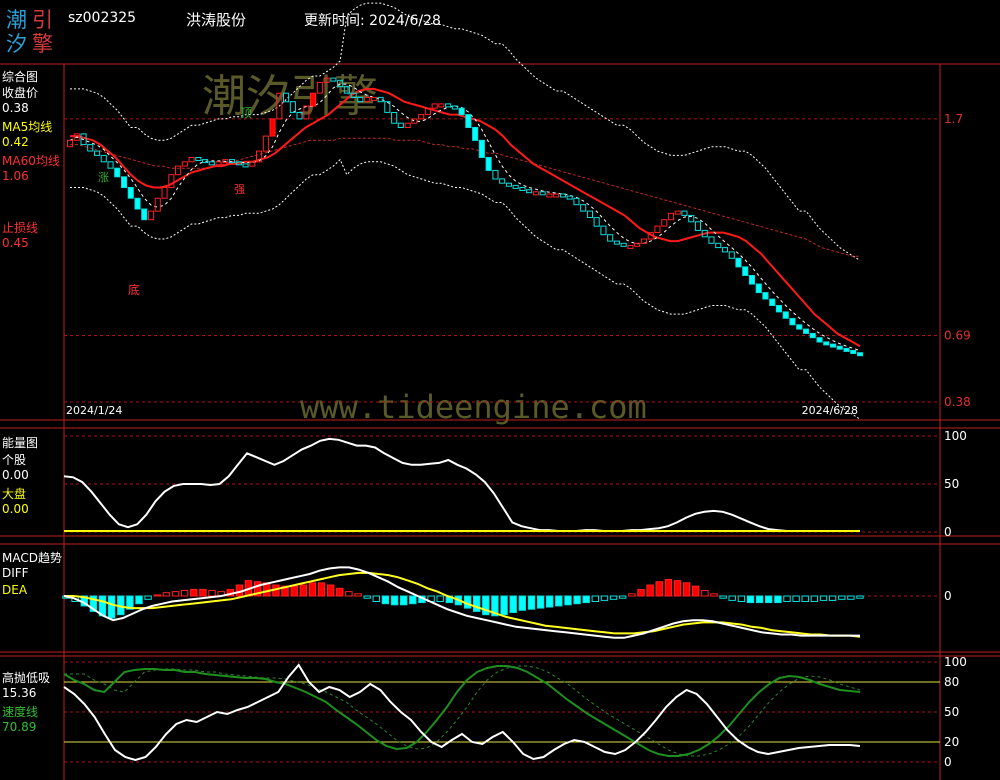  What do you see at coordinates (951, 742) in the screenshot?
I see `y-tick-label: 20` at bounding box center [951, 742].